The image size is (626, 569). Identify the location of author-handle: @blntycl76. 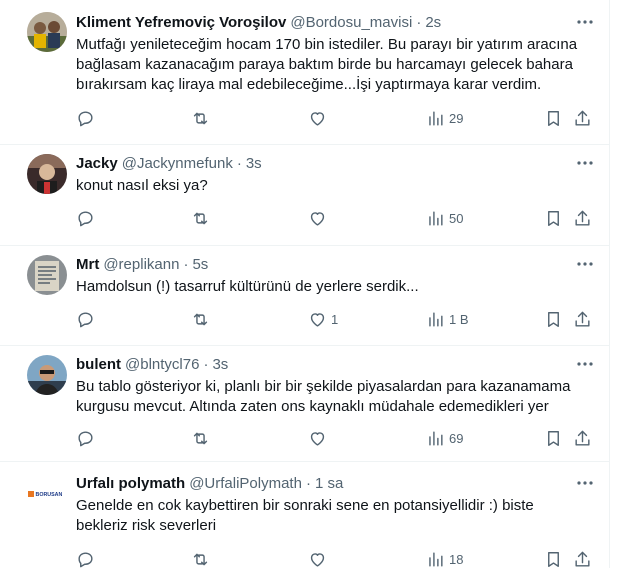
(162, 365).